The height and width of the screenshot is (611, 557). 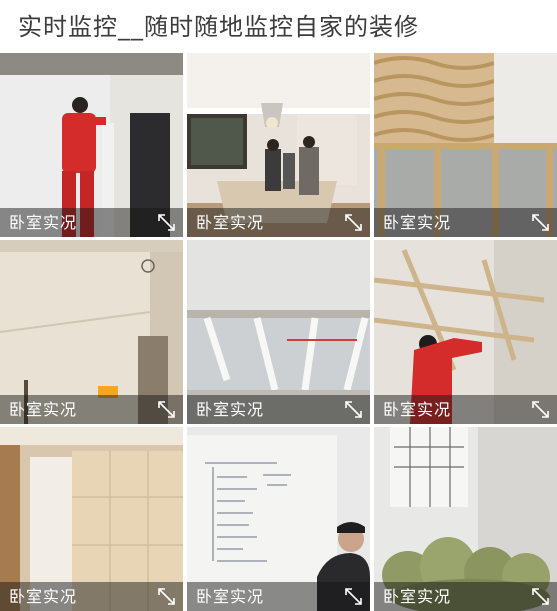 I want to click on camera-tile-3: 卧室实况, so click(x=465, y=145).